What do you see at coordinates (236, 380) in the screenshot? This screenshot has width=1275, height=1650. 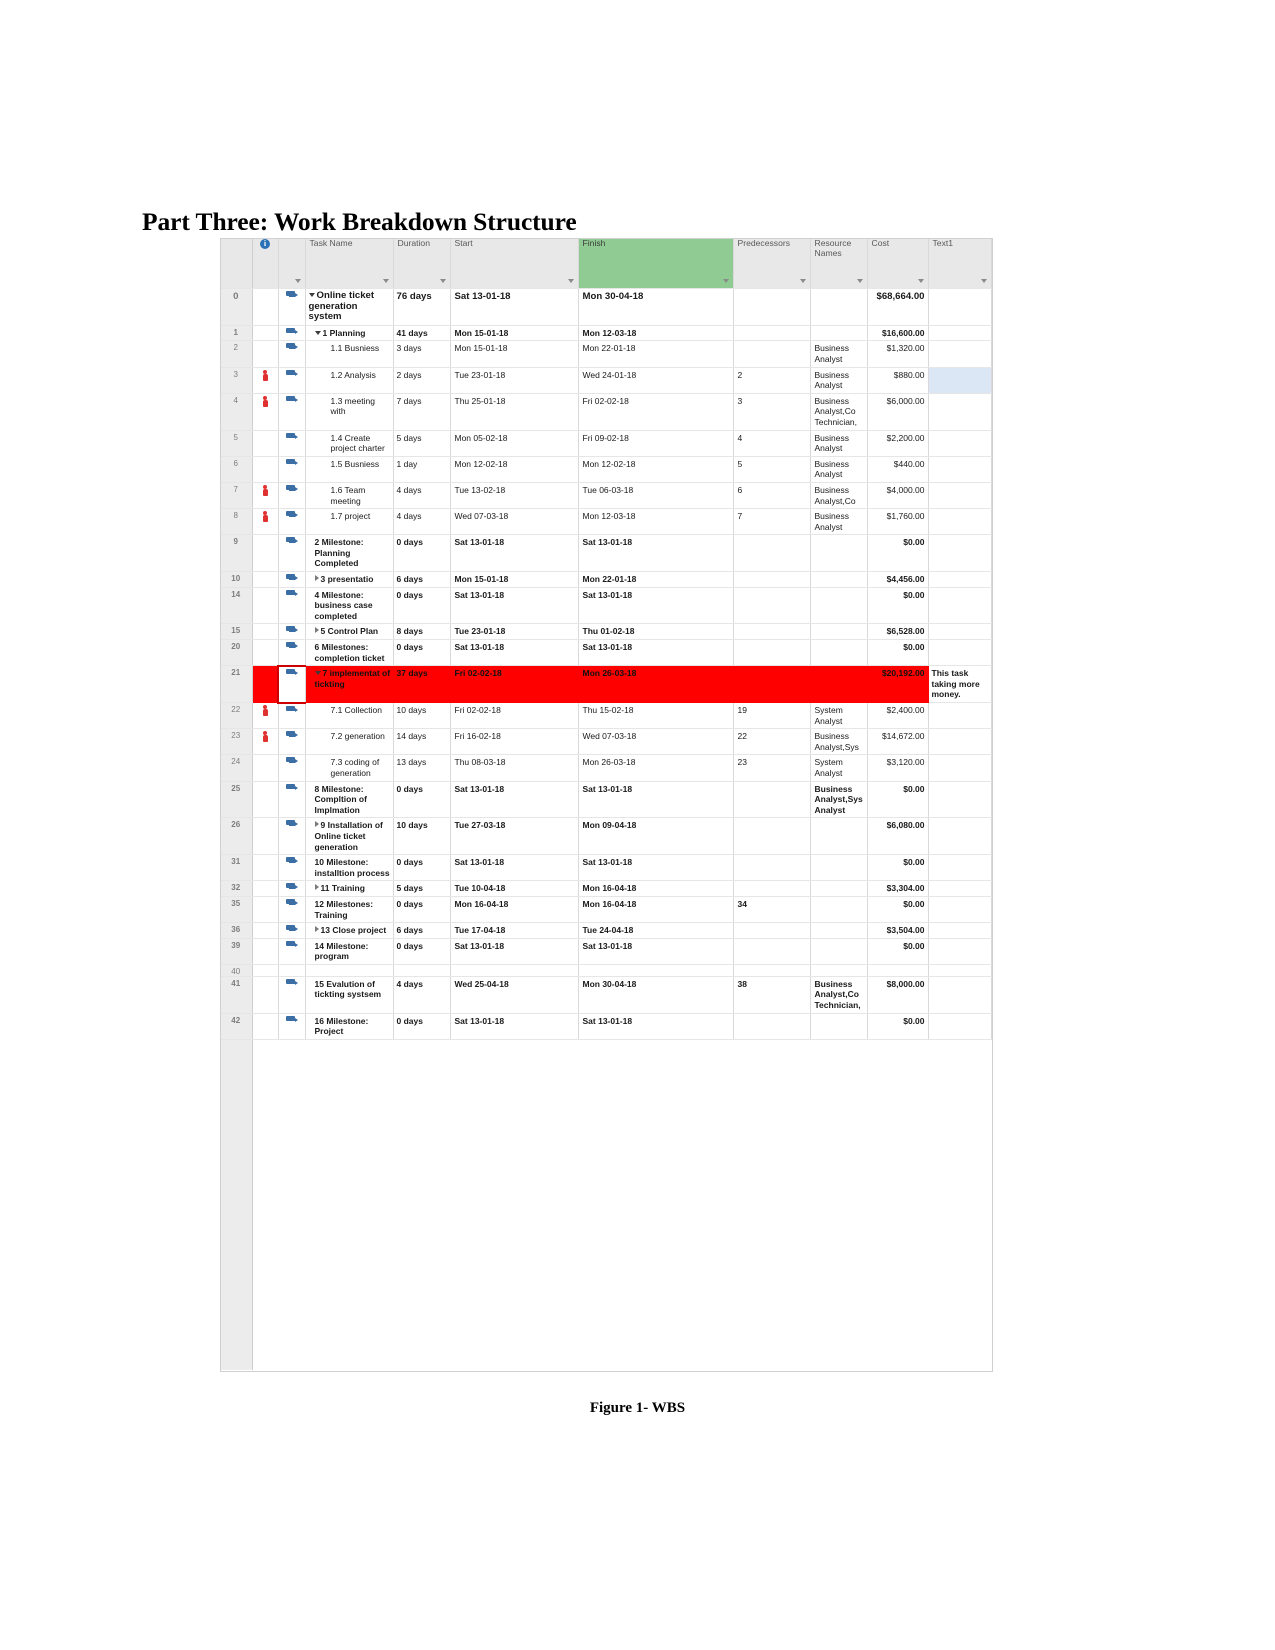 I see `row-number-cell: 3` at bounding box center [236, 380].